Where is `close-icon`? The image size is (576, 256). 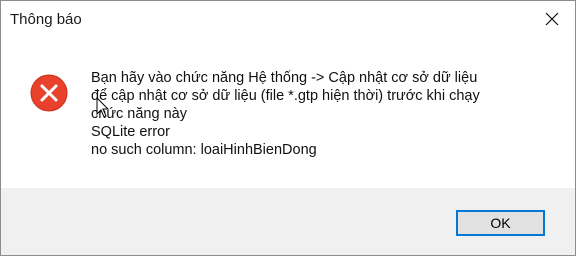
close-icon is located at coordinates (552, 19).